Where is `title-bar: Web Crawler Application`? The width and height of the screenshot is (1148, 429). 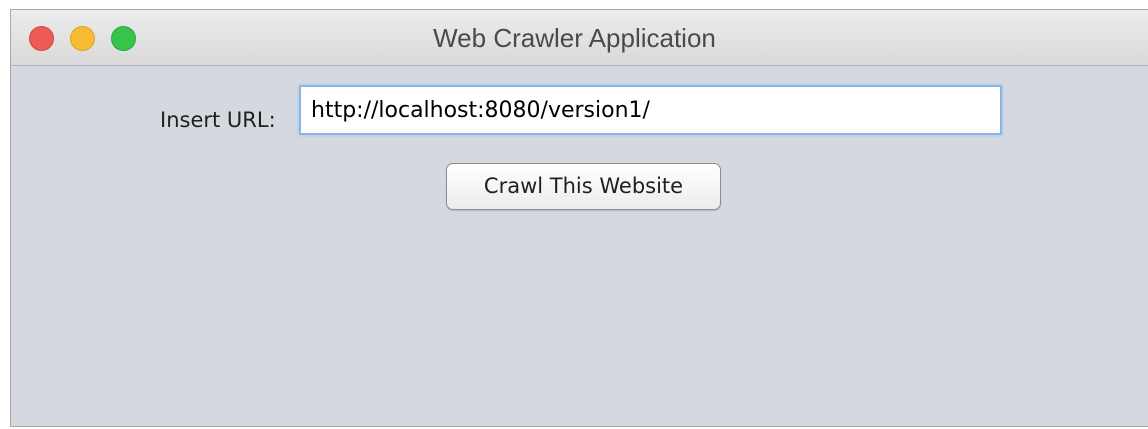 title-bar: Web Crawler Application is located at coordinates (579, 38).